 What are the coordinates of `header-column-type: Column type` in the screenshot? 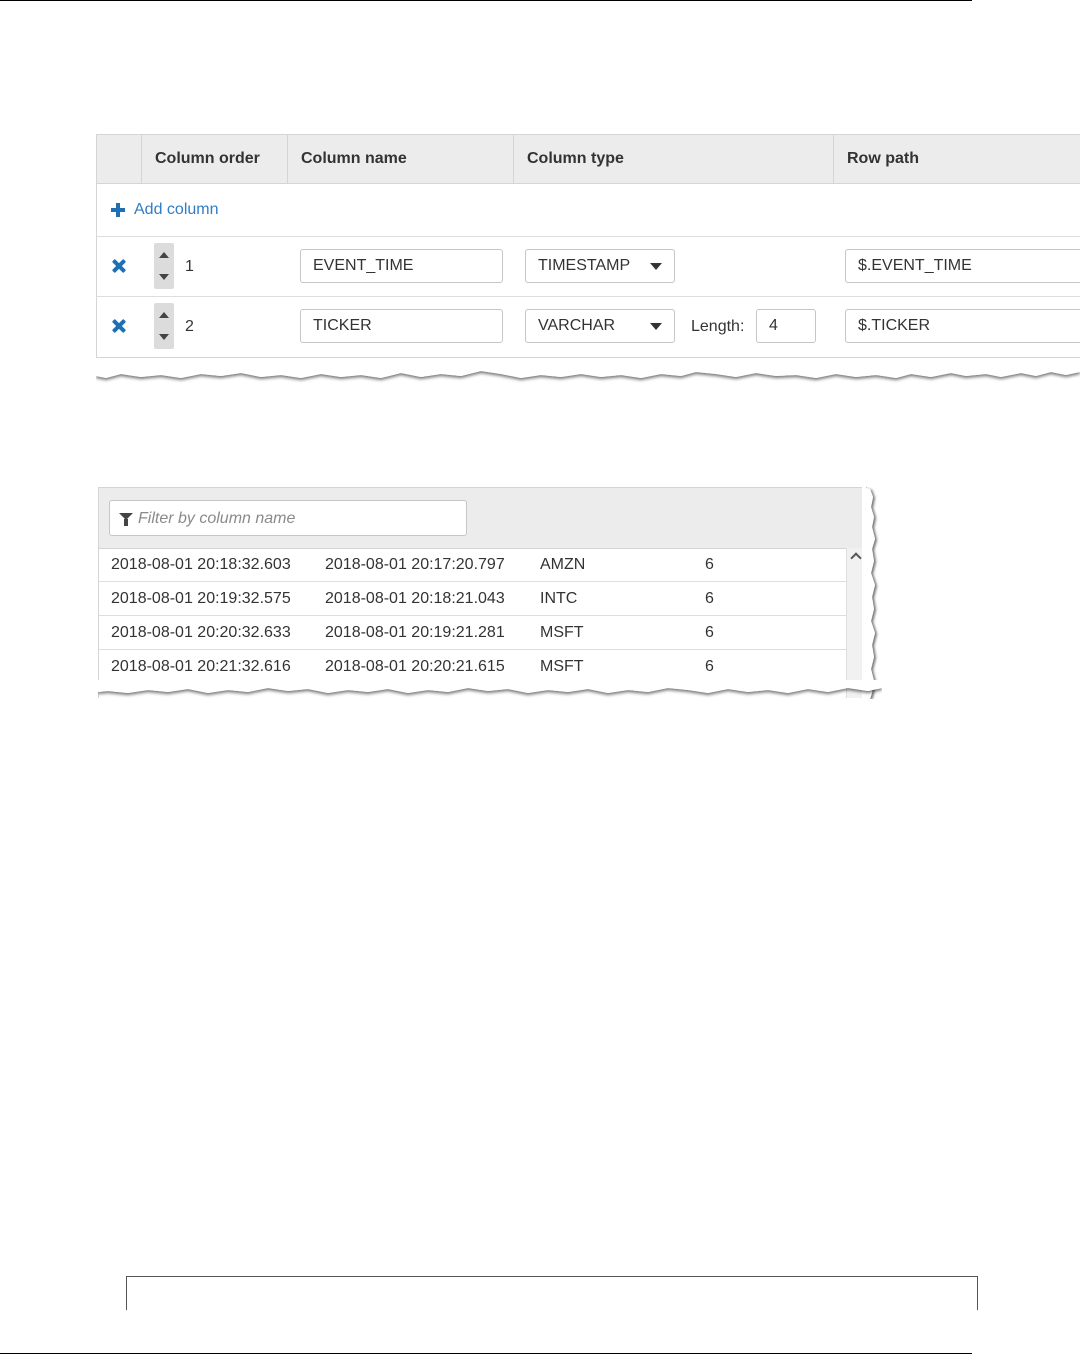 It's located at (575, 158).